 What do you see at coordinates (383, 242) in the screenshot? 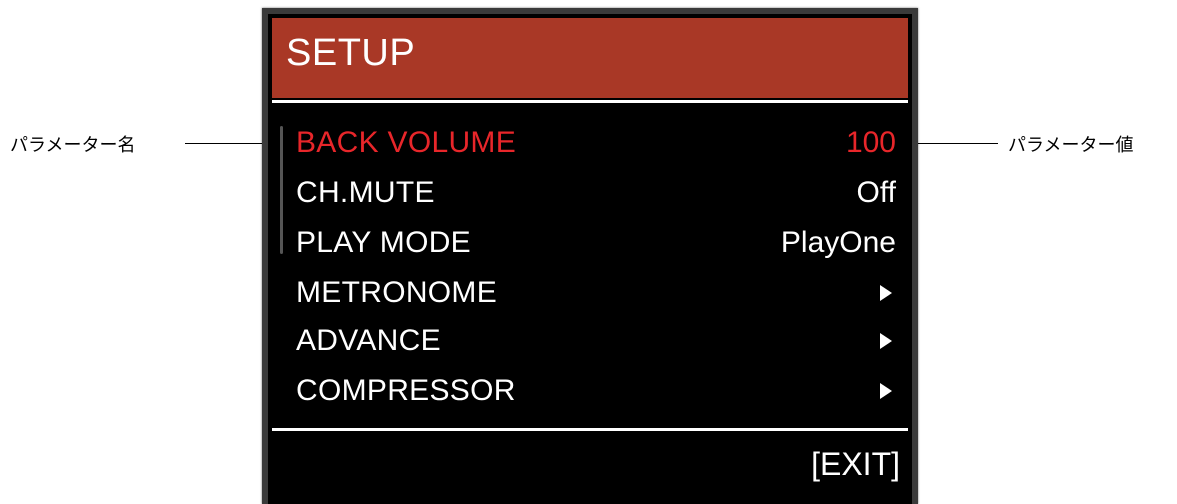
I see `menu-item-label: PLAY MODE` at bounding box center [383, 242].